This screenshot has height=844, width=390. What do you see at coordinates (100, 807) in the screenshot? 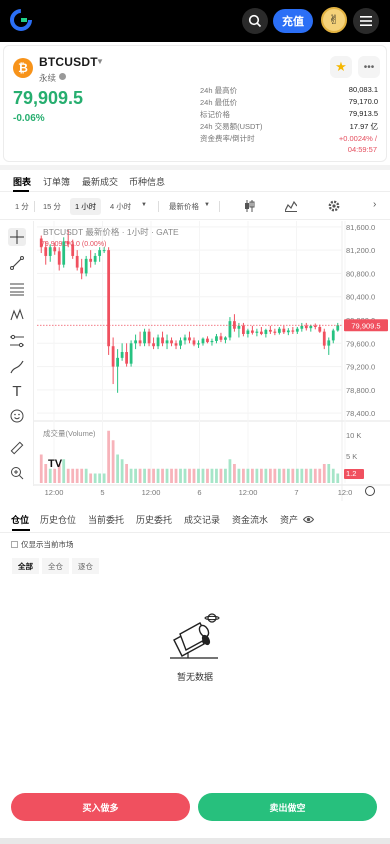
I see `buy-long-button: 买入做多` at bounding box center [100, 807].